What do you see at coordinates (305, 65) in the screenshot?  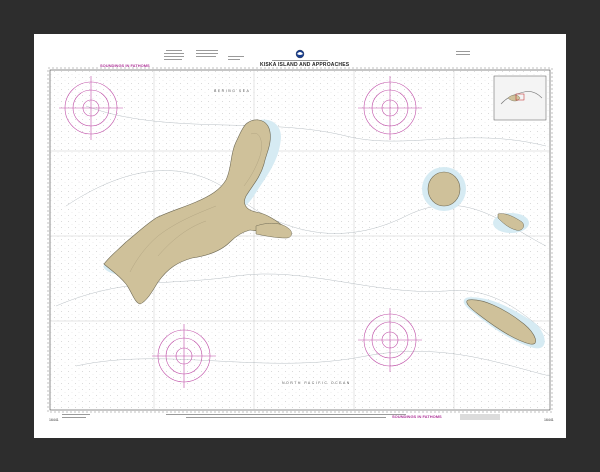 I see `chart-title: KISKA ISLAND AND APPROACHES` at bounding box center [305, 65].